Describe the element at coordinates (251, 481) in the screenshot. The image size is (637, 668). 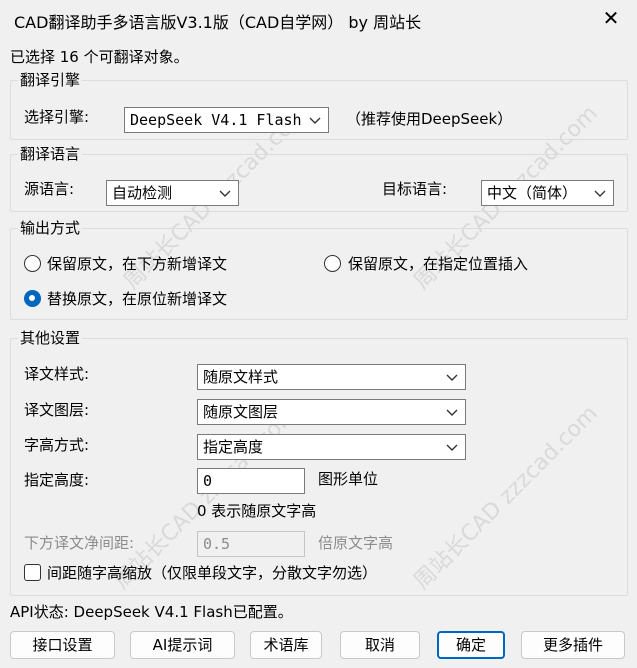
I see `height-input: 0` at that location.